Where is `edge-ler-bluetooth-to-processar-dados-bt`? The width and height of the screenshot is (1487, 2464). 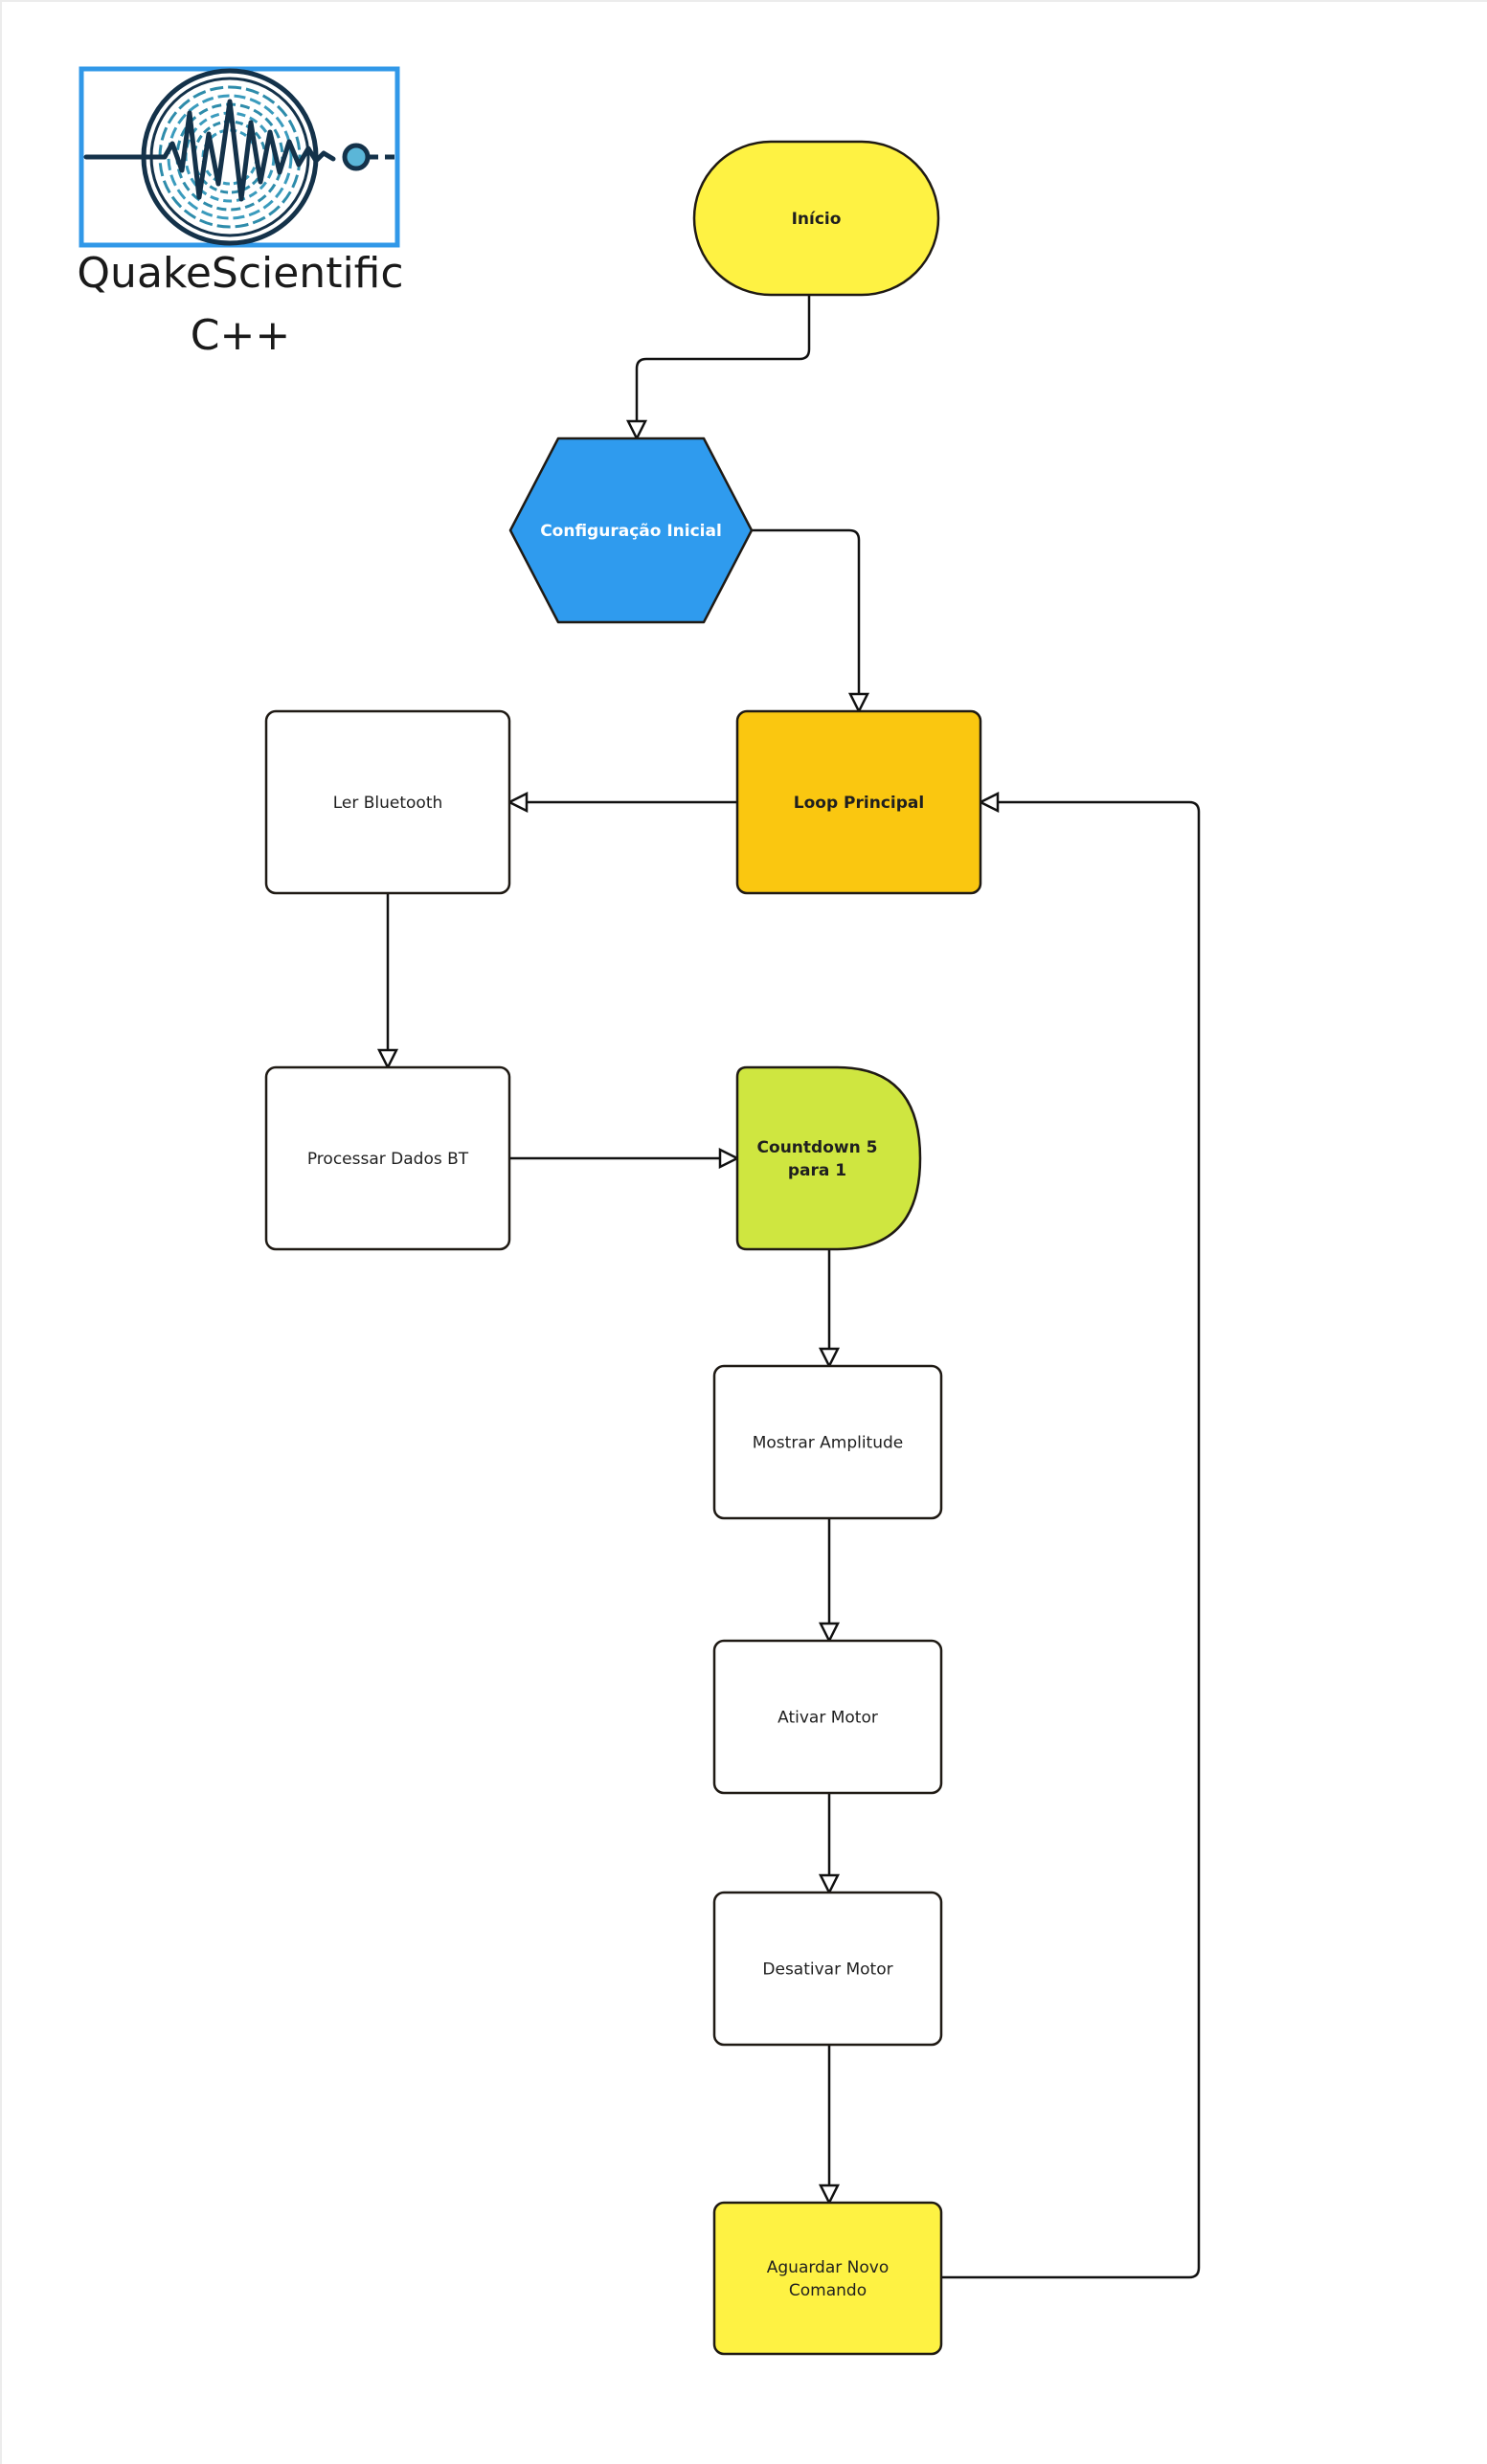
edge-ler-bluetooth-to-processar-dados-bt is located at coordinates (387, 982).